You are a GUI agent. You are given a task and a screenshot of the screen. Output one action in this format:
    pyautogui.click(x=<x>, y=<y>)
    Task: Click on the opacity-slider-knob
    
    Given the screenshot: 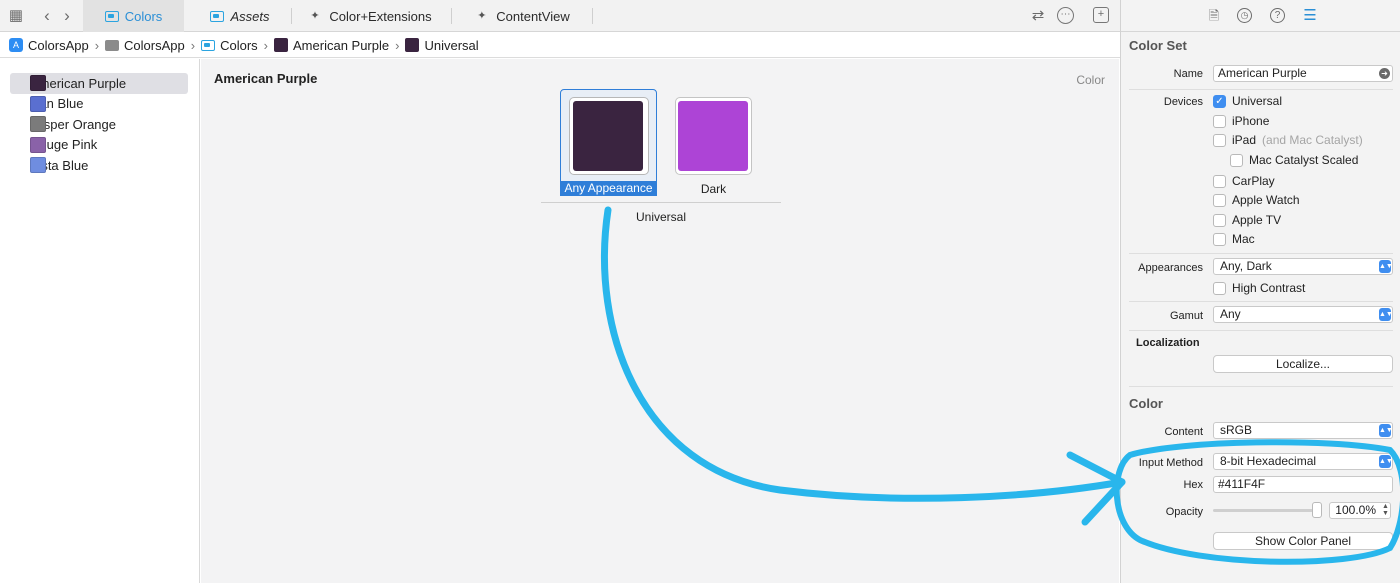 What is the action you would take?
    pyautogui.click(x=1317, y=510)
    